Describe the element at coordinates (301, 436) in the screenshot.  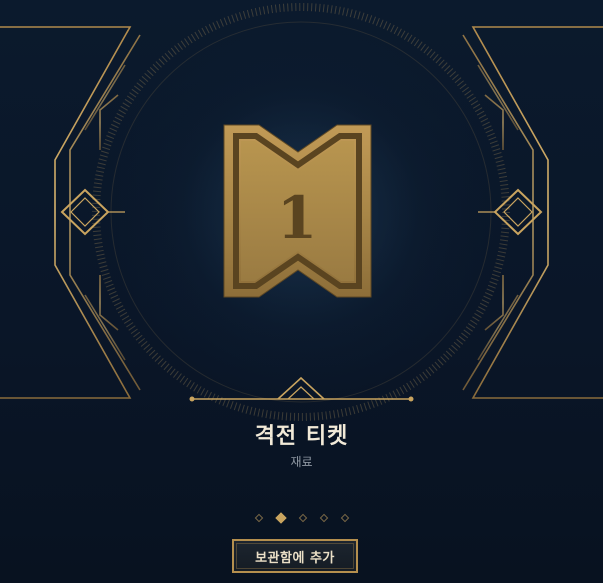
I see `item-name: 격전 티켓` at that location.